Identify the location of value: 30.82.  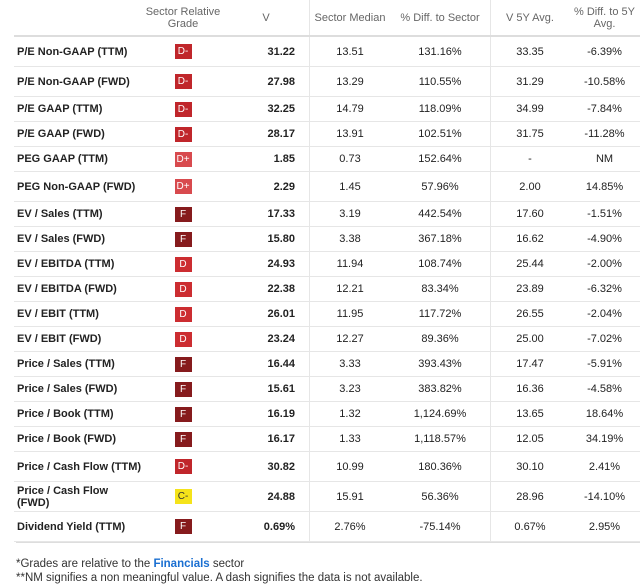
(266, 466).